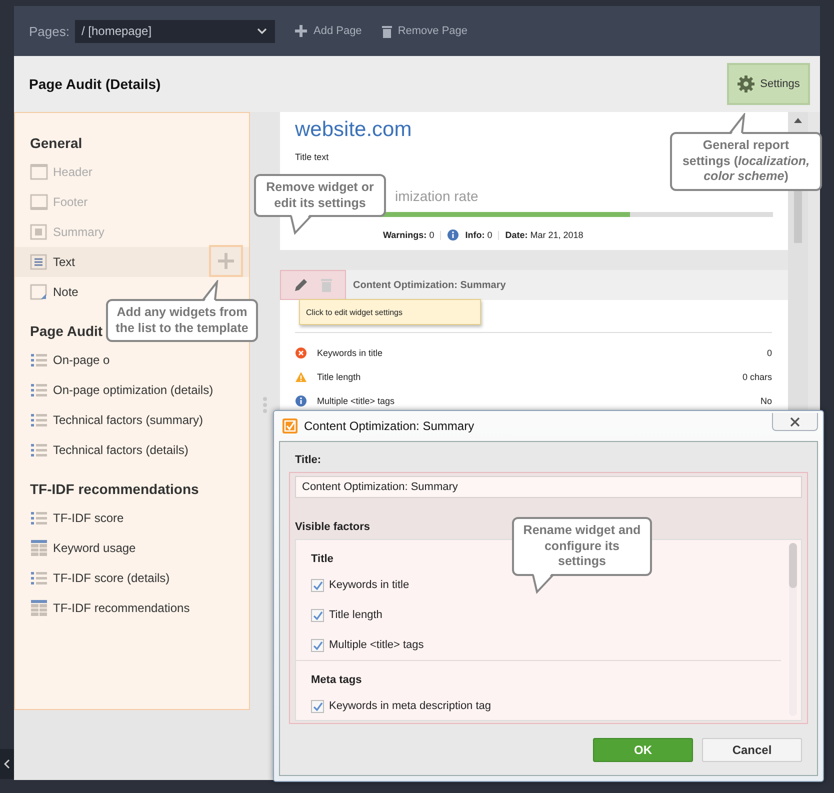 This screenshot has width=834, height=793. What do you see at coordinates (798, 120) in the screenshot?
I see `arrow-up-icon` at bounding box center [798, 120].